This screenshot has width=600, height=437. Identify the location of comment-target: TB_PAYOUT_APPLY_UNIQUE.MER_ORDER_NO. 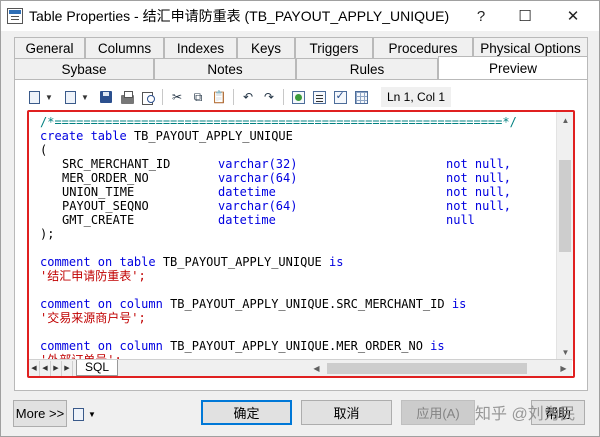
(296, 346).